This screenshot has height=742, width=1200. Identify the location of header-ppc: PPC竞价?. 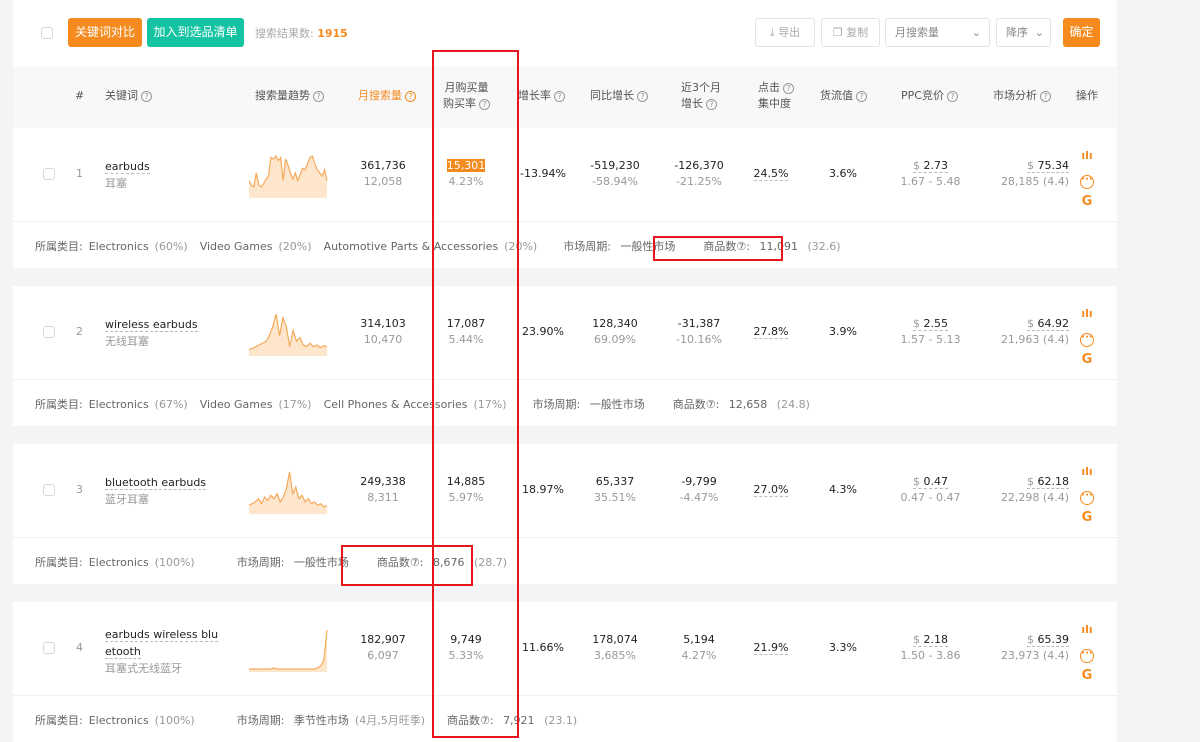
(929, 96).